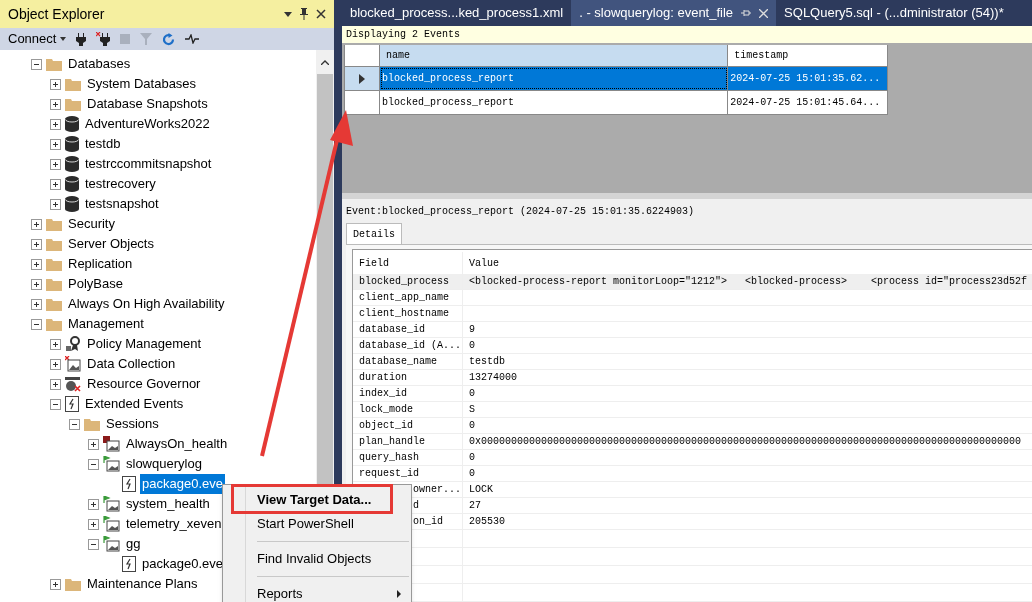 This screenshot has width=1032, height=602. What do you see at coordinates (383, 394) in the screenshot?
I see `table-cell-text: index_id` at bounding box center [383, 394].